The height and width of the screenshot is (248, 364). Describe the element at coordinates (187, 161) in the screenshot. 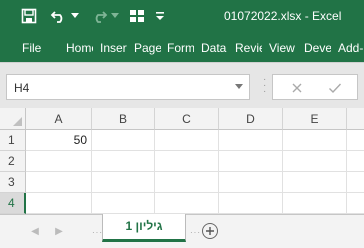

I see `cell-c2` at that location.